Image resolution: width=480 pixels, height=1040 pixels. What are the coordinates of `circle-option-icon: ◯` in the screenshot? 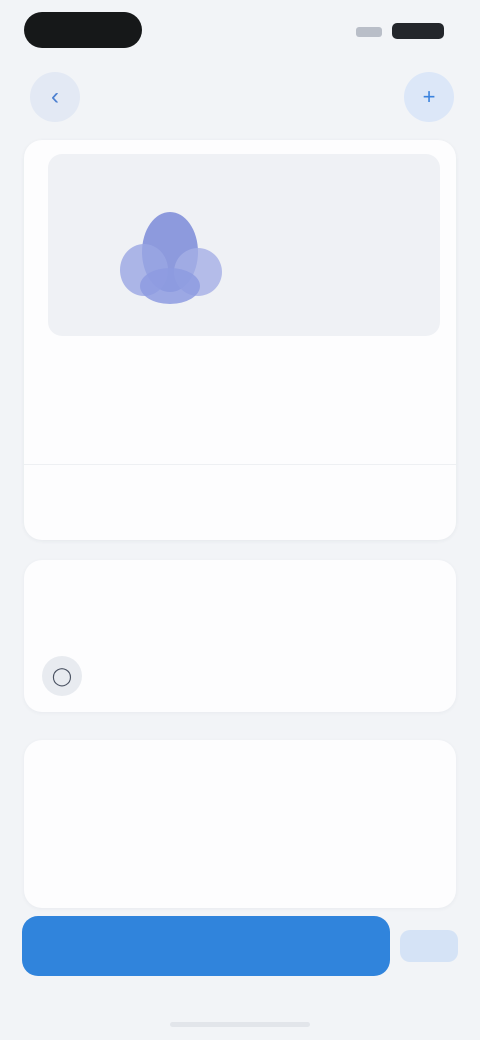 It's located at (62, 676).